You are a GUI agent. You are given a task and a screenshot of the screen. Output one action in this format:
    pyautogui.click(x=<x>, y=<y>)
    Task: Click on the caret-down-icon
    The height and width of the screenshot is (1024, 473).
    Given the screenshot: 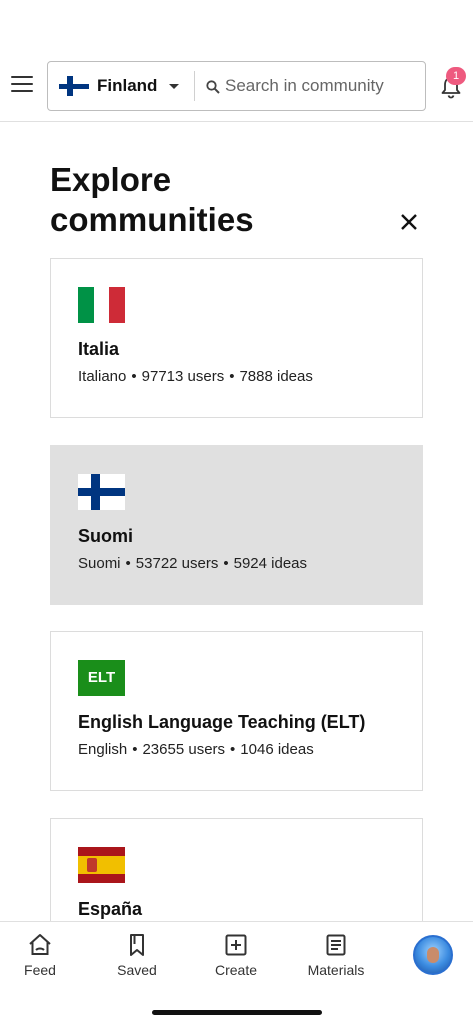 What is the action you would take?
    pyautogui.click(x=174, y=86)
    